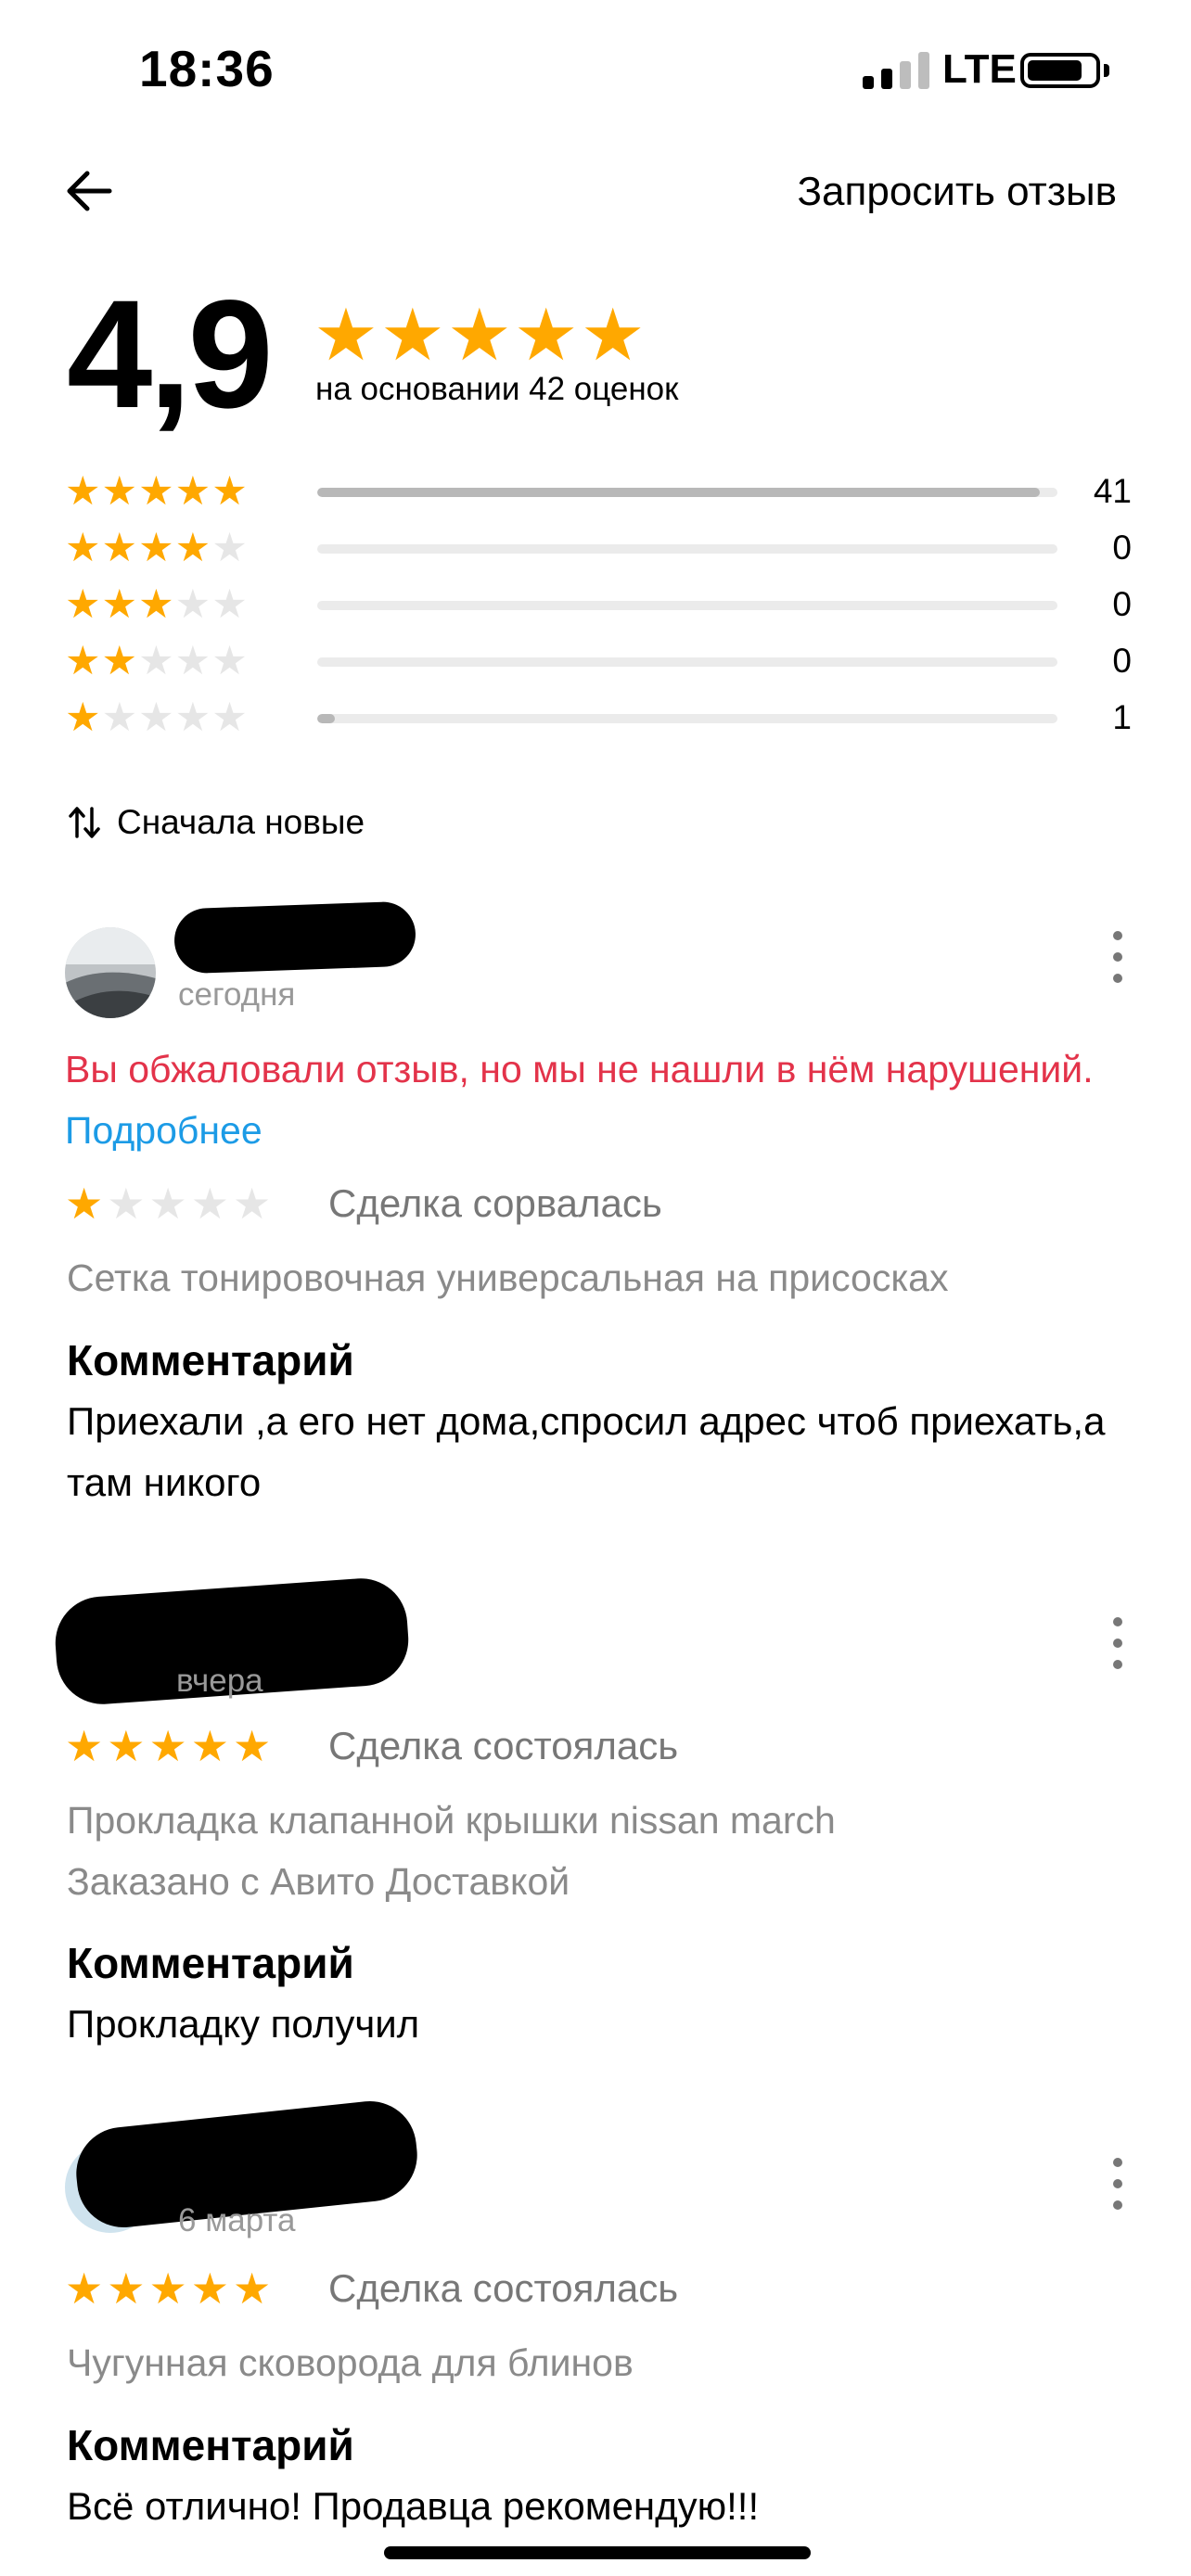  Describe the element at coordinates (295, 937) in the screenshot. I see `redacted-author-name` at that location.